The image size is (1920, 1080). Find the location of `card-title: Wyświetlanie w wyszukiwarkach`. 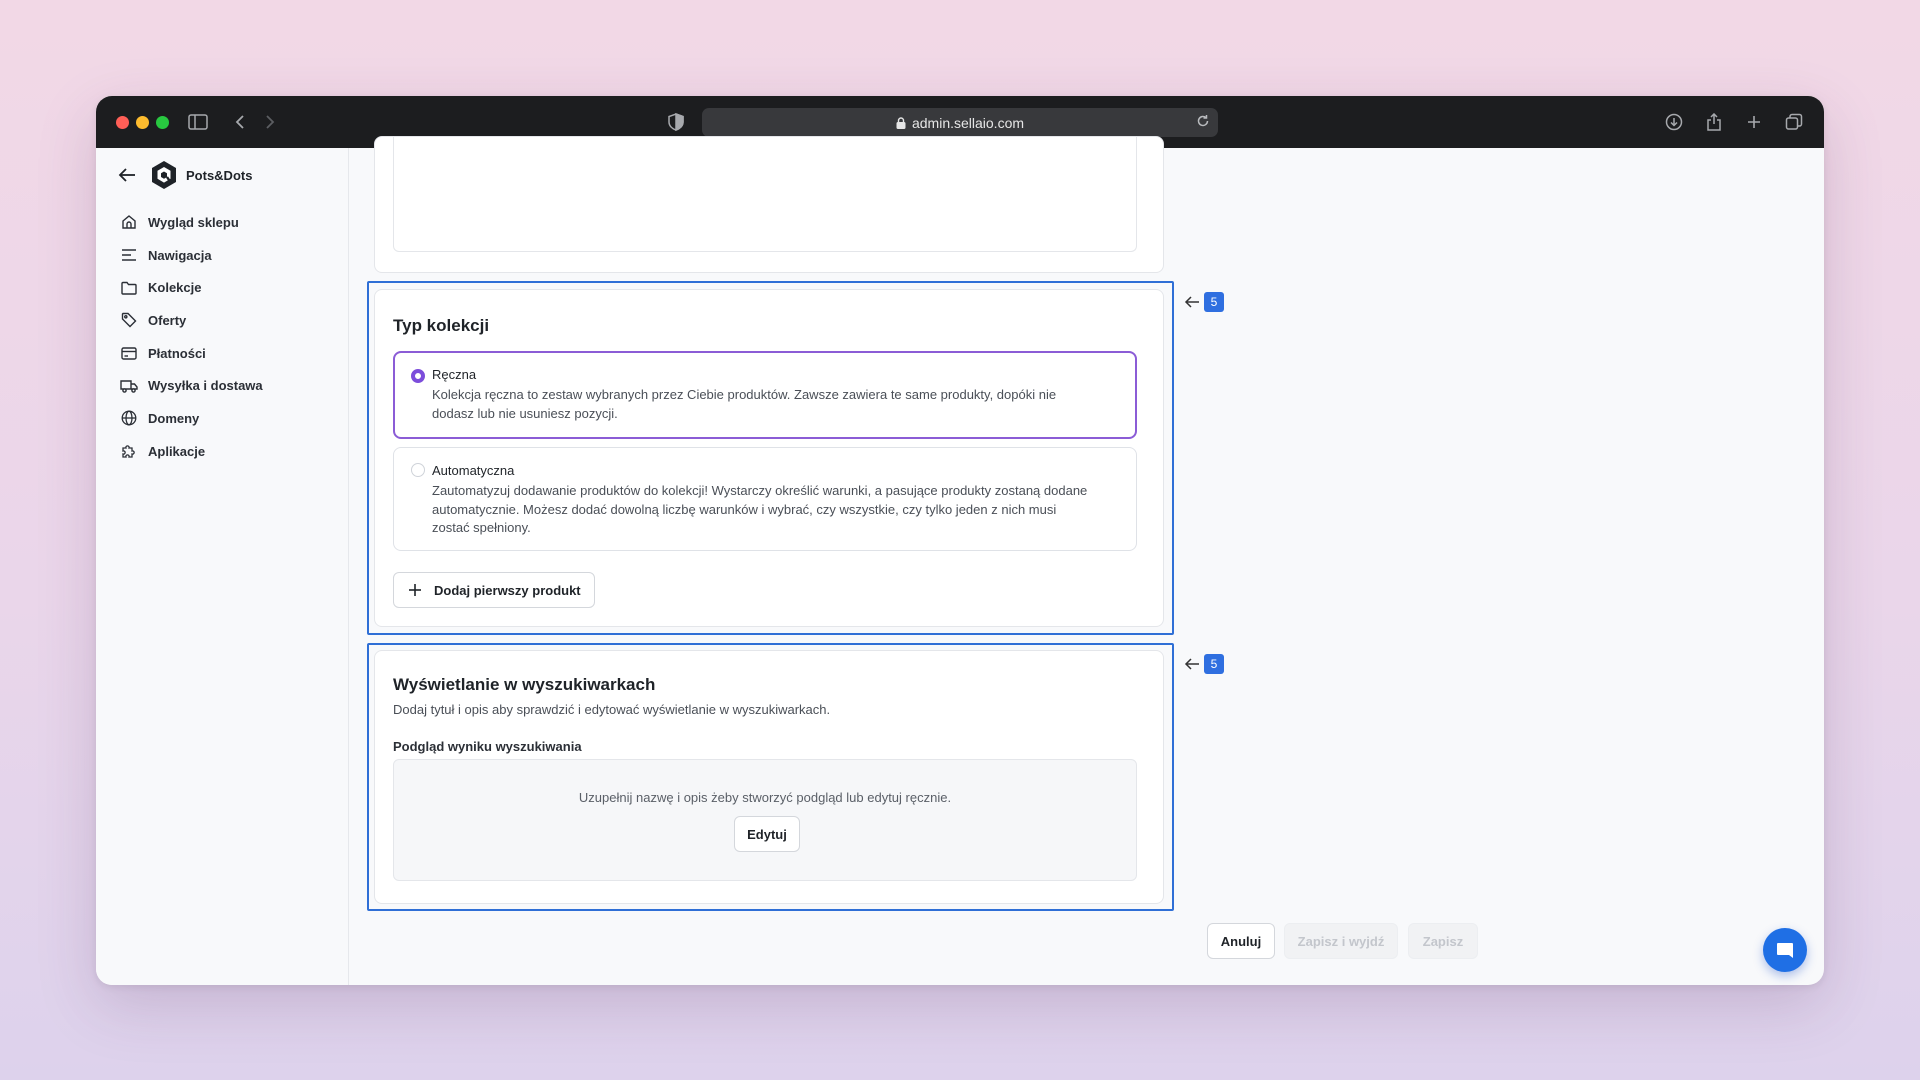

card-title: Wyświetlanie w wyszukiwarkach is located at coordinates (524, 684).